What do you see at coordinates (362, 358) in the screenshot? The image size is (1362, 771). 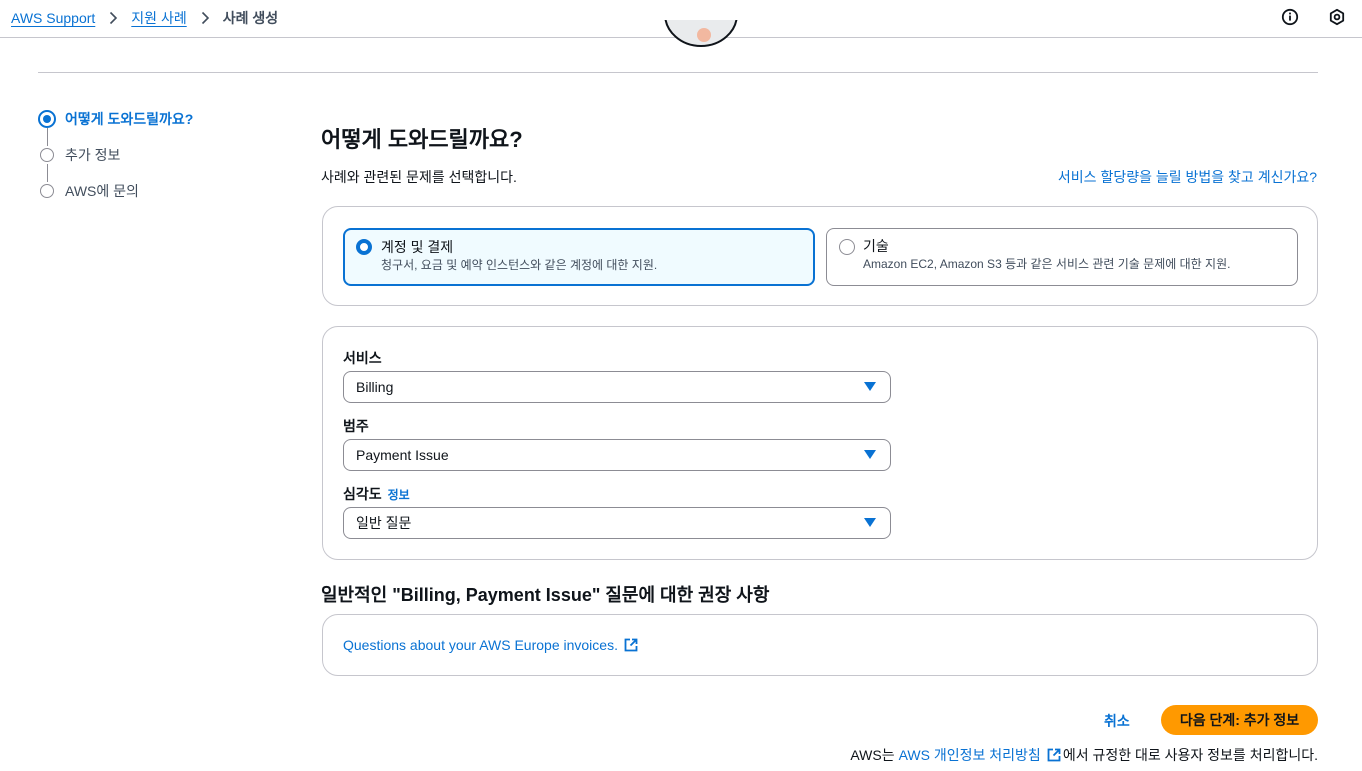 I see `service-label: 서비스` at bounding box center [362, 358].